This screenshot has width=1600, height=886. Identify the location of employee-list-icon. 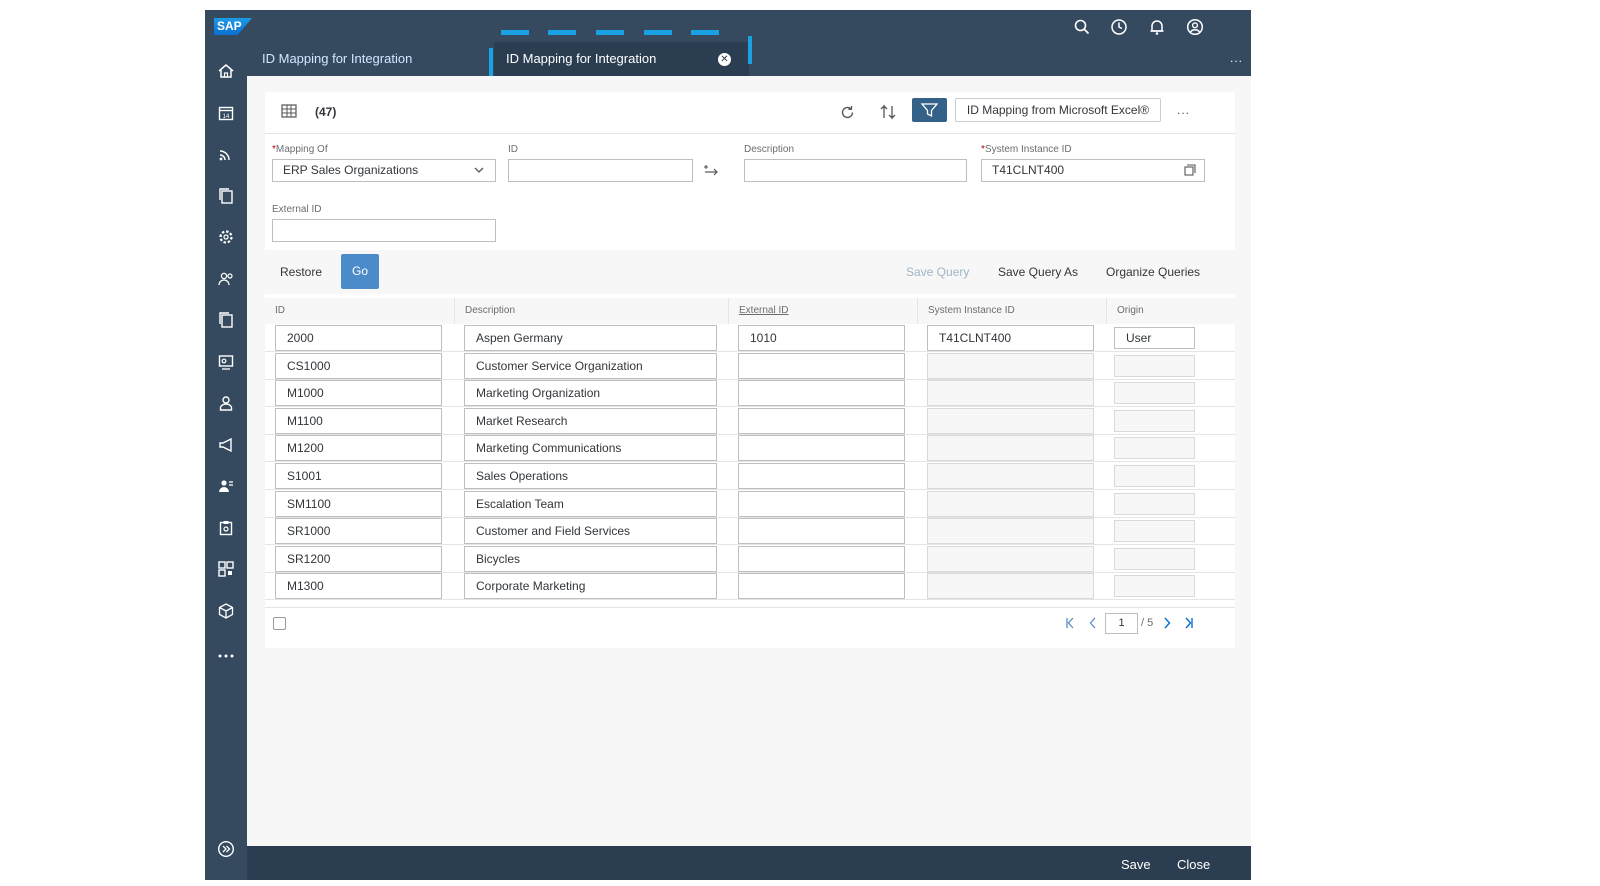
(226, 486).